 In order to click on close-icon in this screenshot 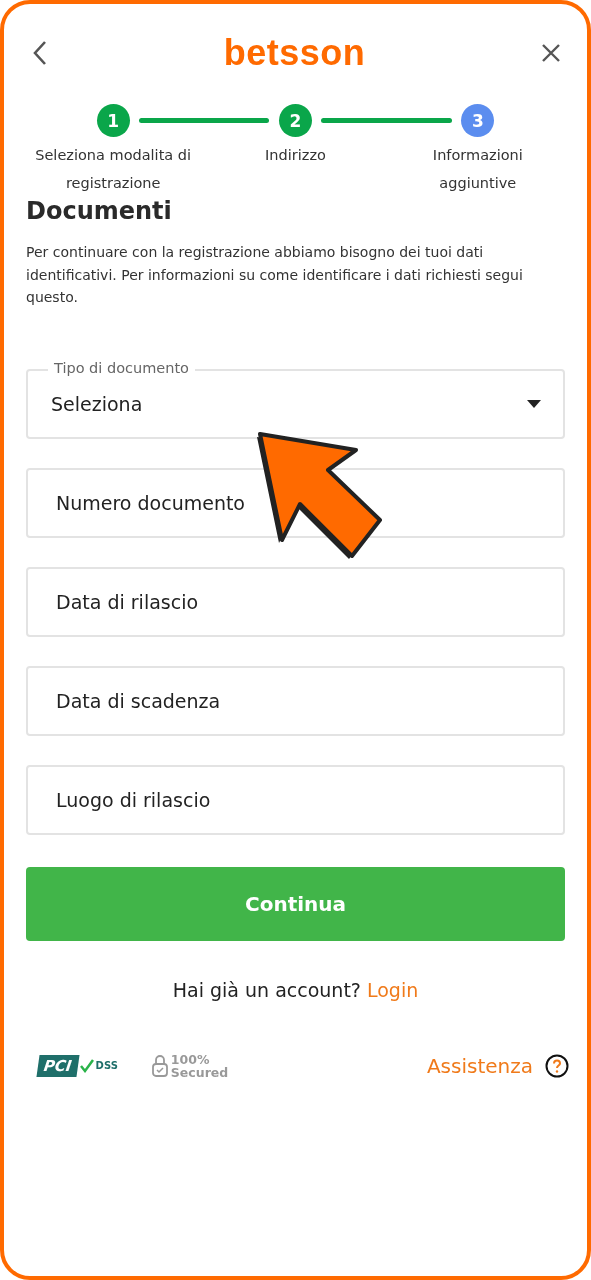, I will do `click(551, 53)`.